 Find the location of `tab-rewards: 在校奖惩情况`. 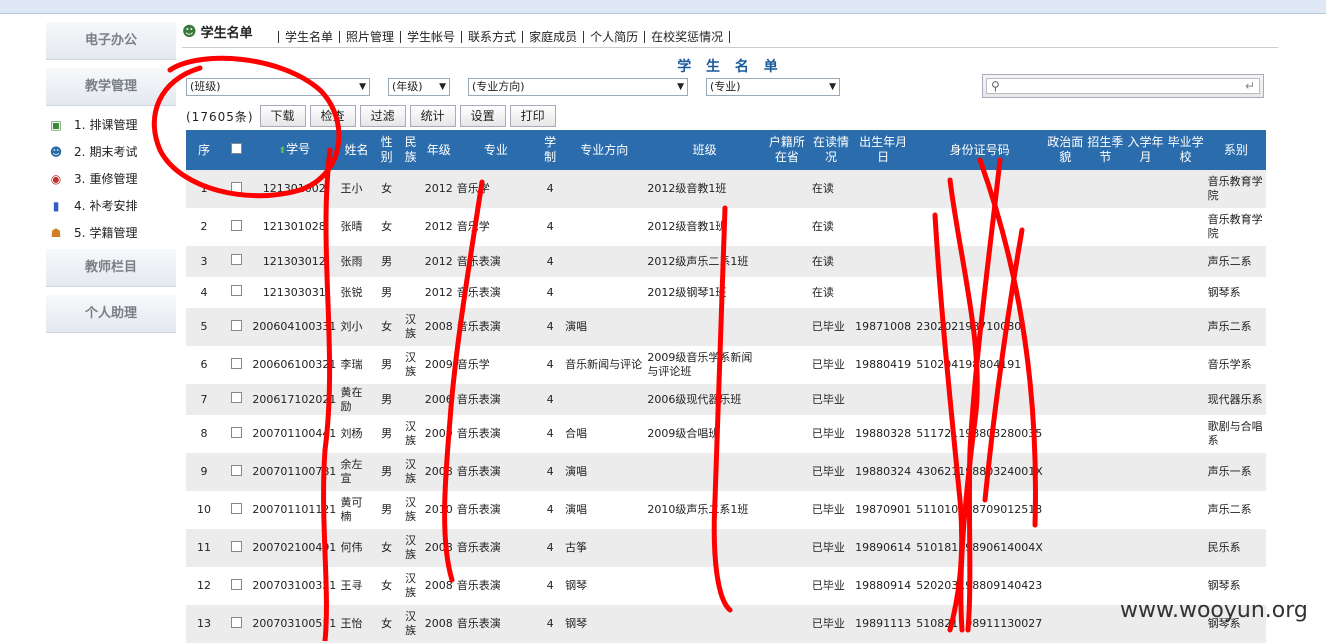

tab-rewards: 在校奖惩情况 is located at coordinates (687, 37).